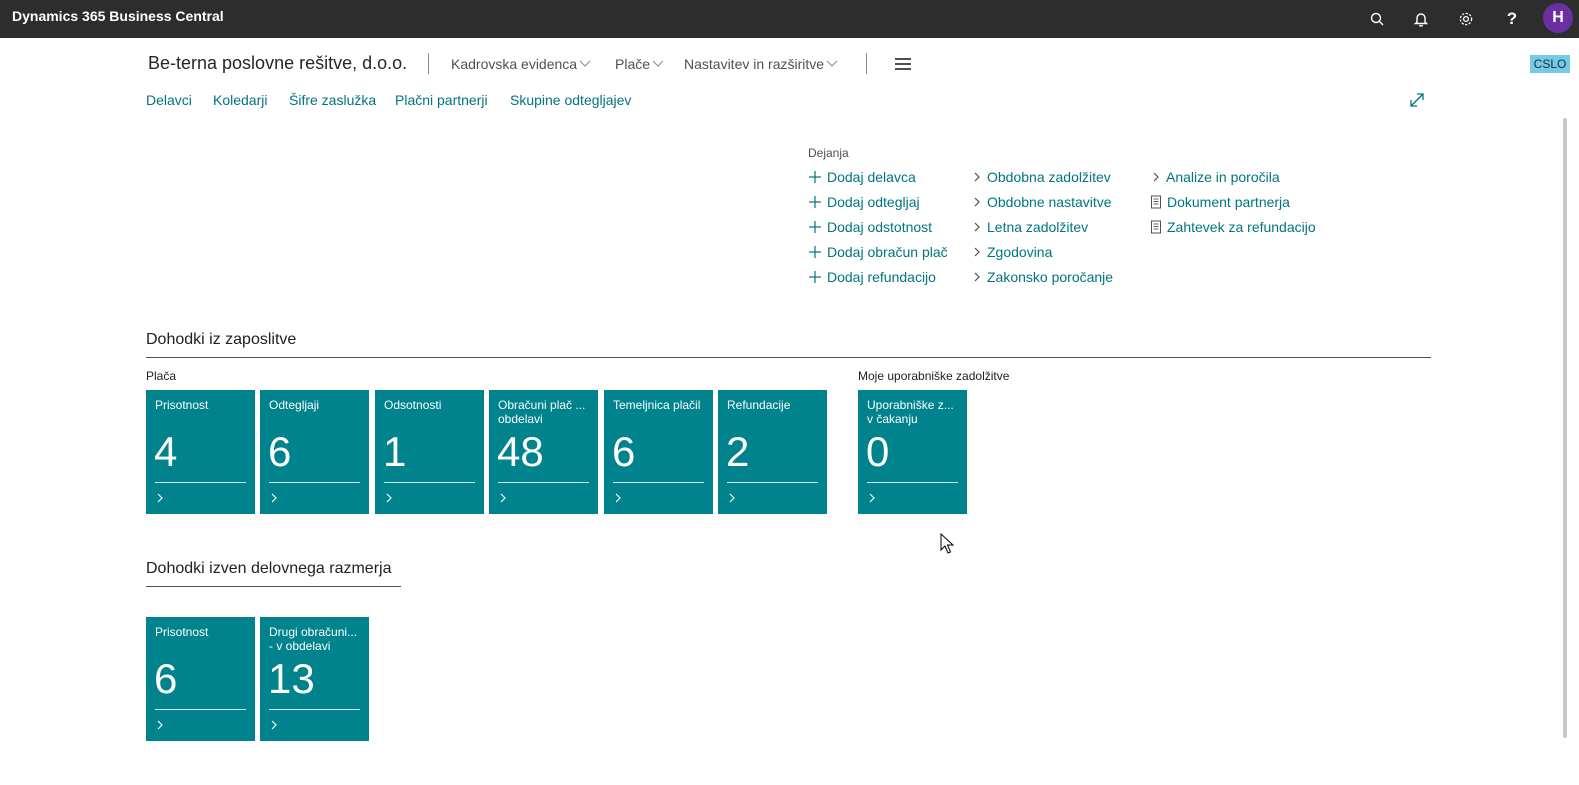 The image size is (1579, 785). What do you see at coordinates (738, 451) in the screenshot?
I see `tile-value: 2` at bounding box center [738, 451].